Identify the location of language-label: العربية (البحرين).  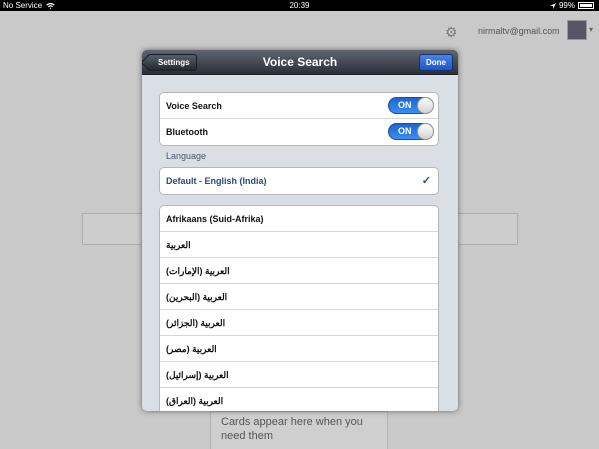
(197, 297).